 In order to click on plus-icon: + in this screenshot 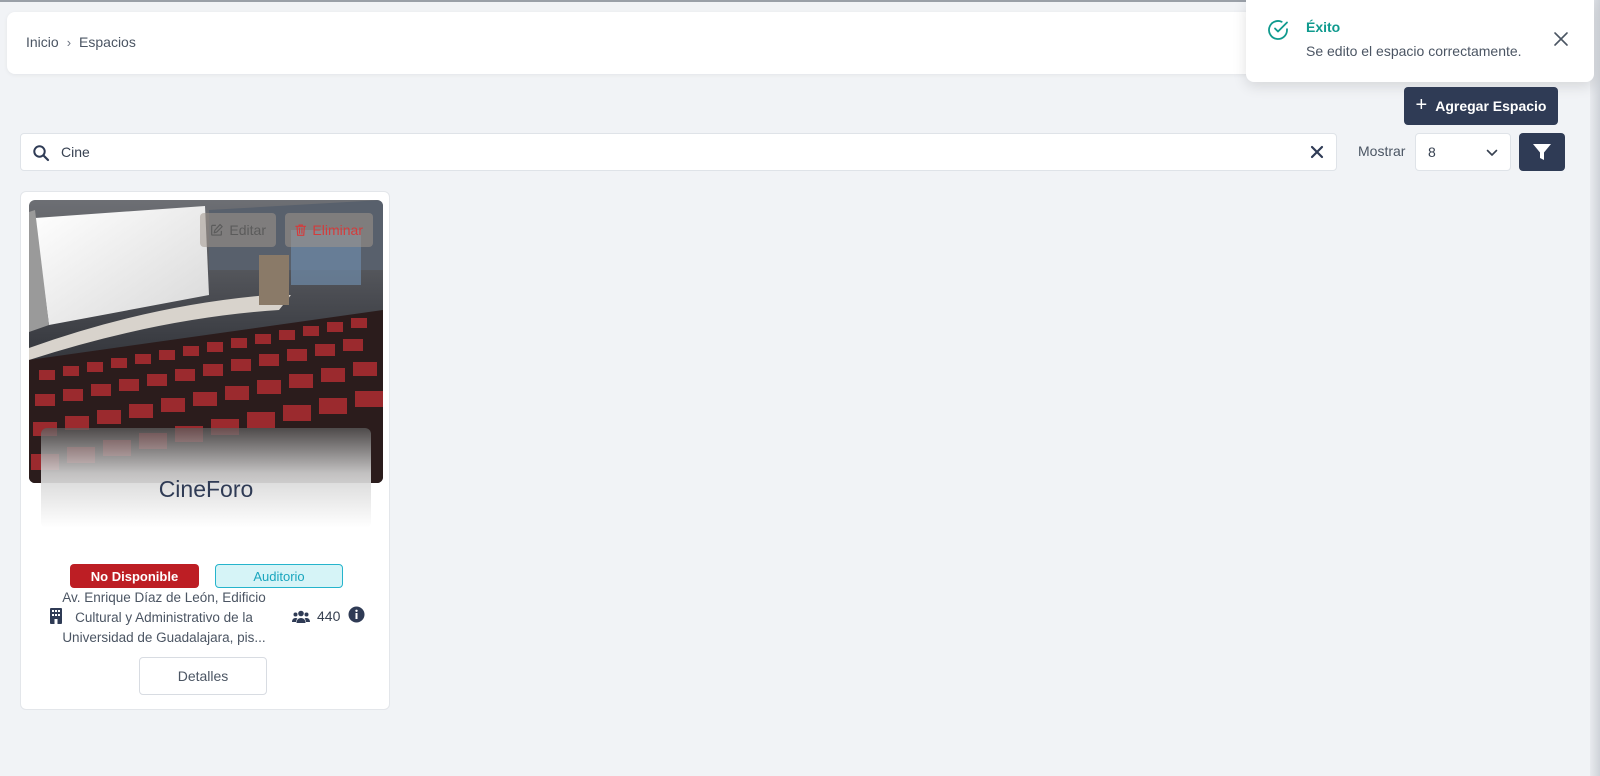, I will do `click(1421, 105)`.